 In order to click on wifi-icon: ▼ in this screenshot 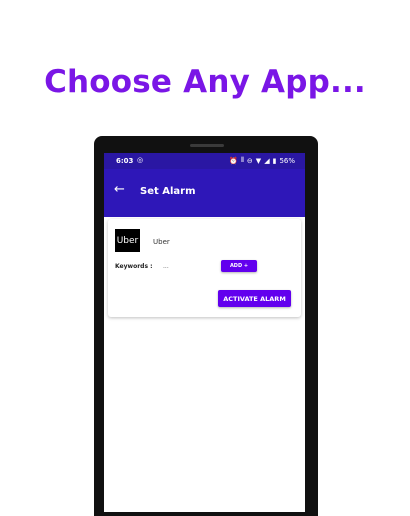, I will do `click(258, 160)`.